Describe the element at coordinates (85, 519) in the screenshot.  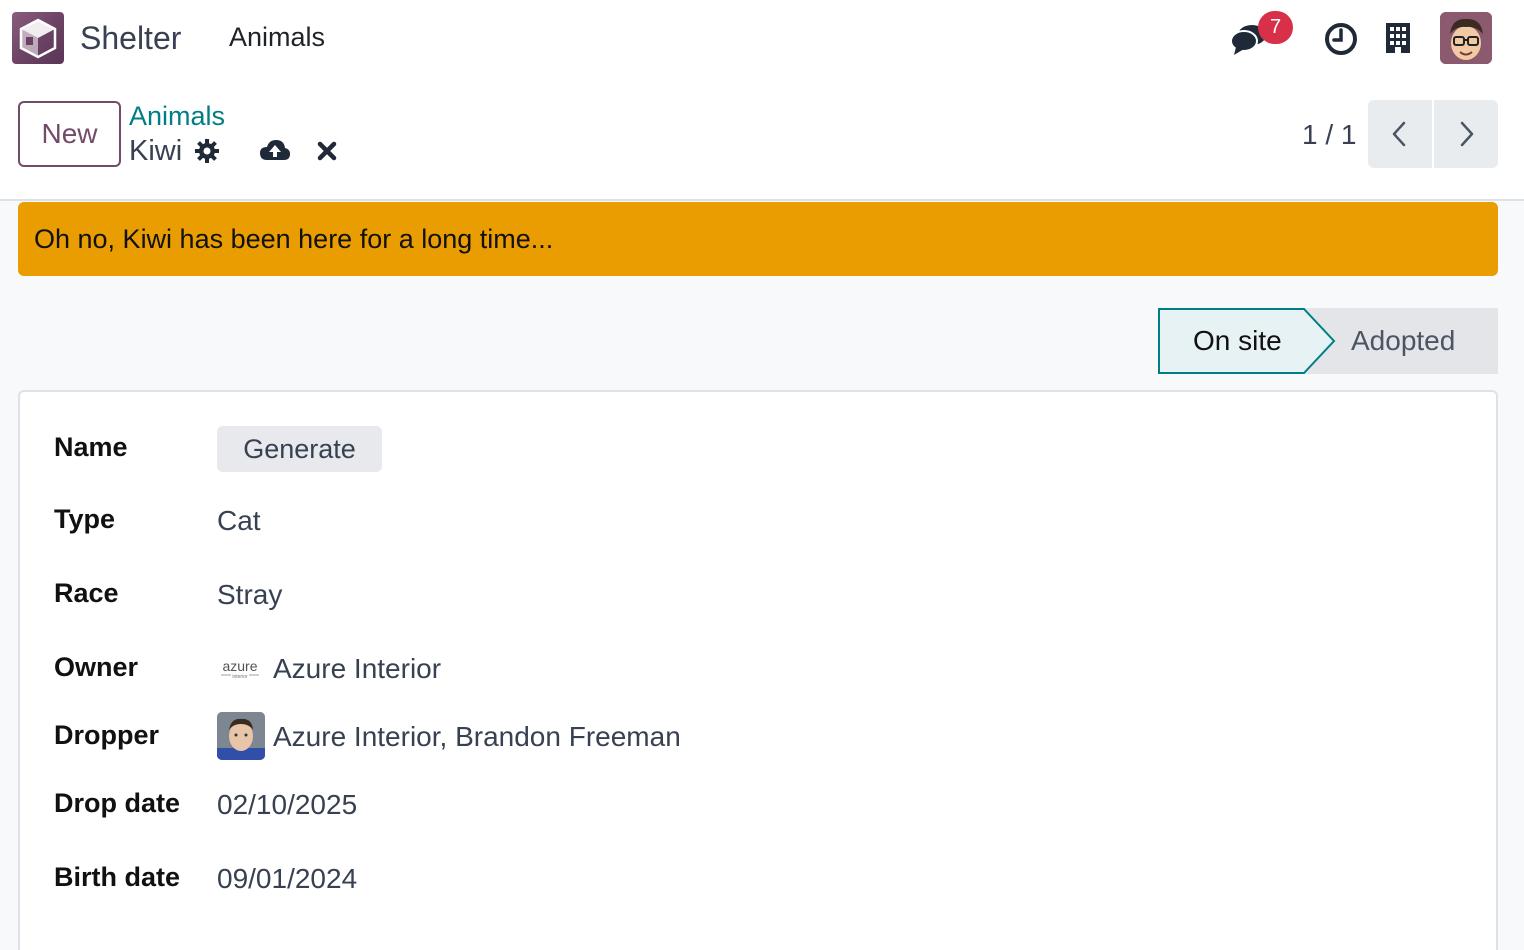
I see `type-label: Type` at that location.